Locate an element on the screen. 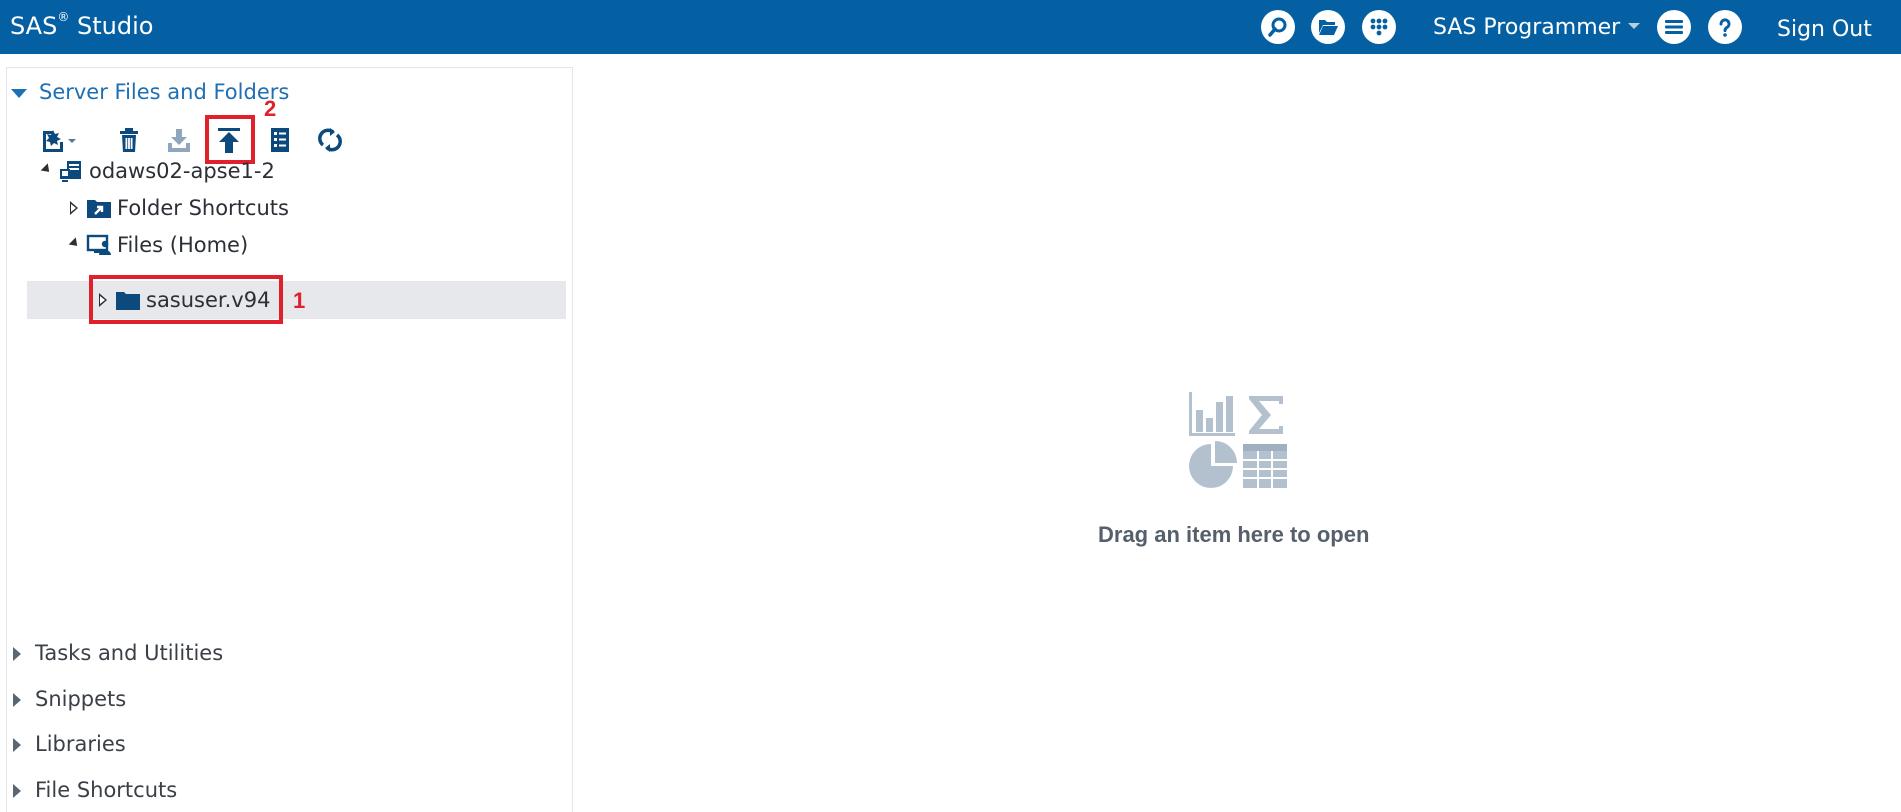 This screenshot has width=1901, height=812. table-icon is located at coordinates (1265, 466).